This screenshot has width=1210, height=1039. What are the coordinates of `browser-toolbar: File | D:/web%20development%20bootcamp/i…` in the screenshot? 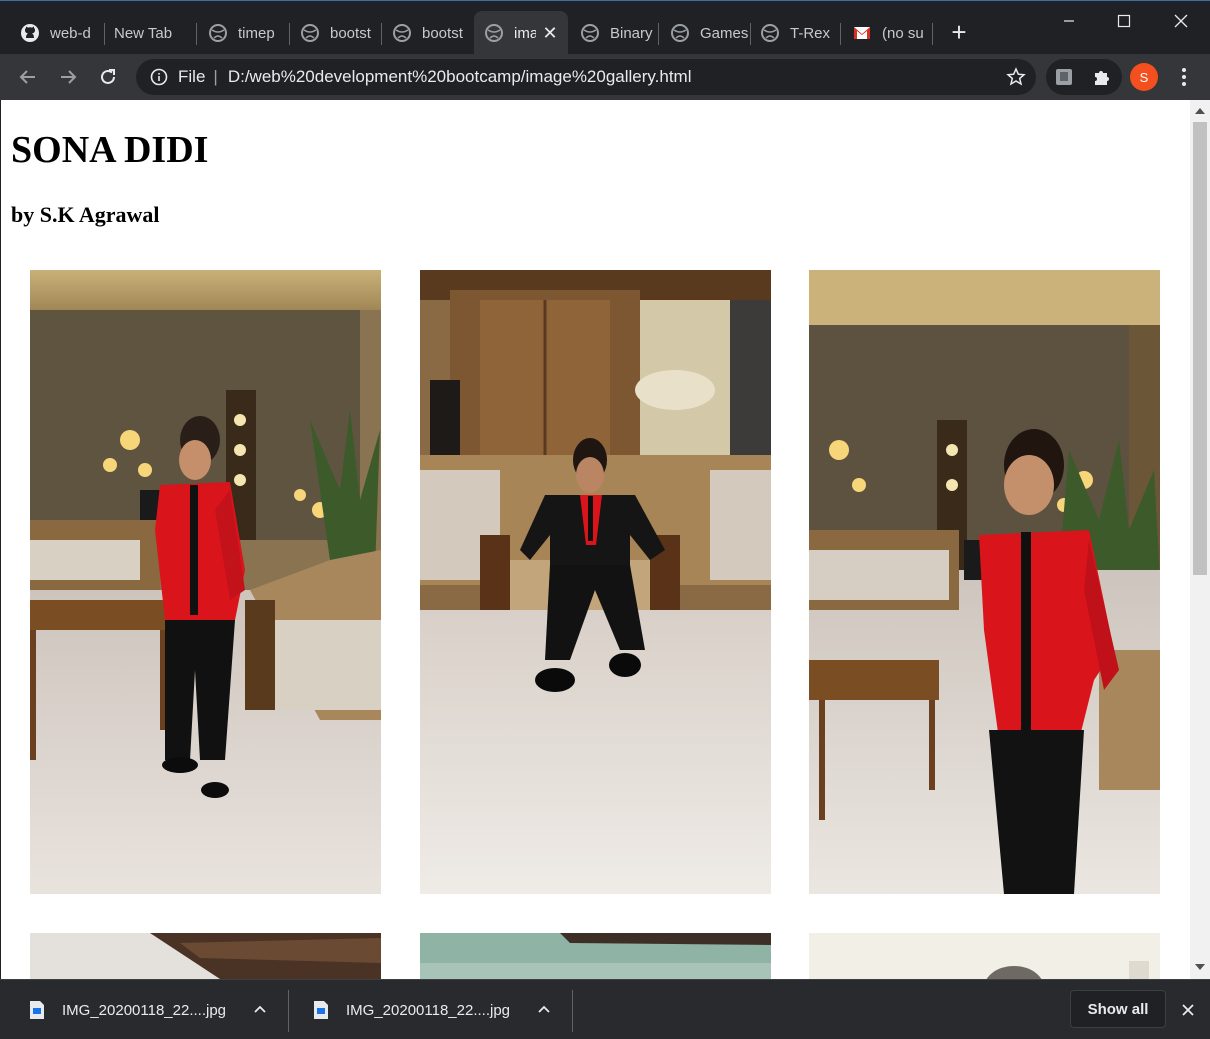 It's located at (605, 77).